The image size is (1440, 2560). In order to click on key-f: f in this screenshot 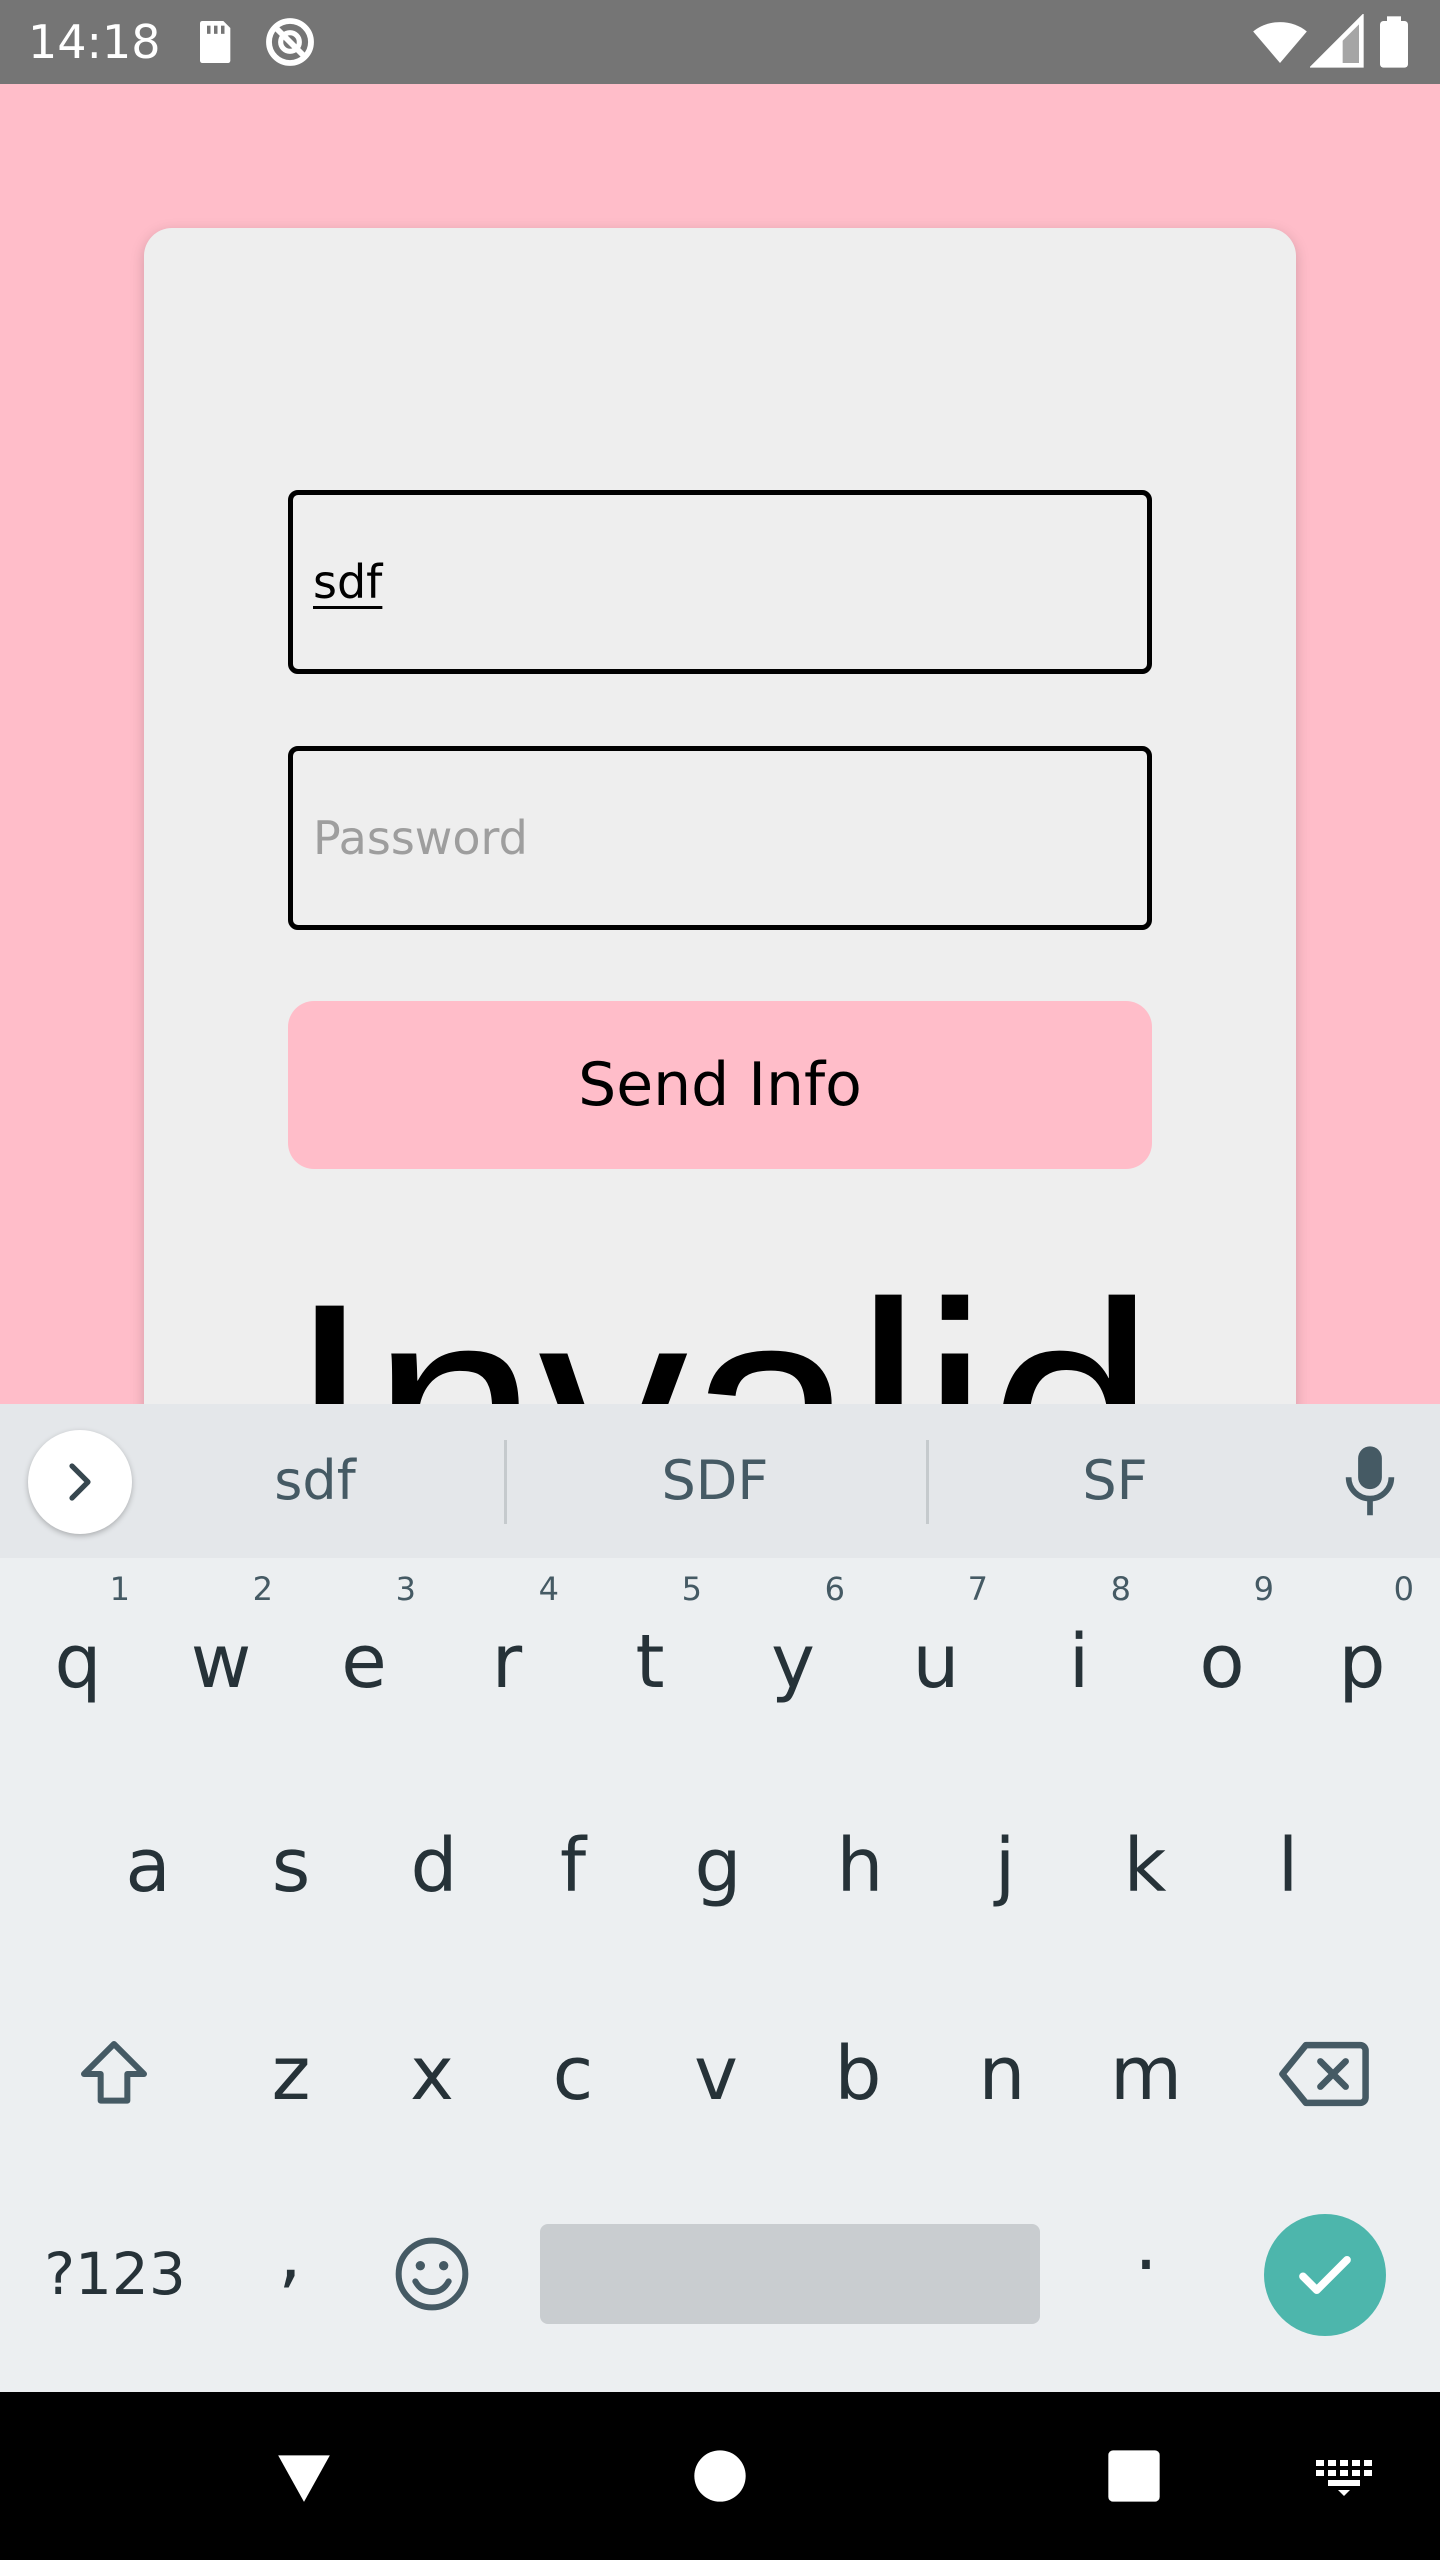, I will do `click(573, 1866)`.